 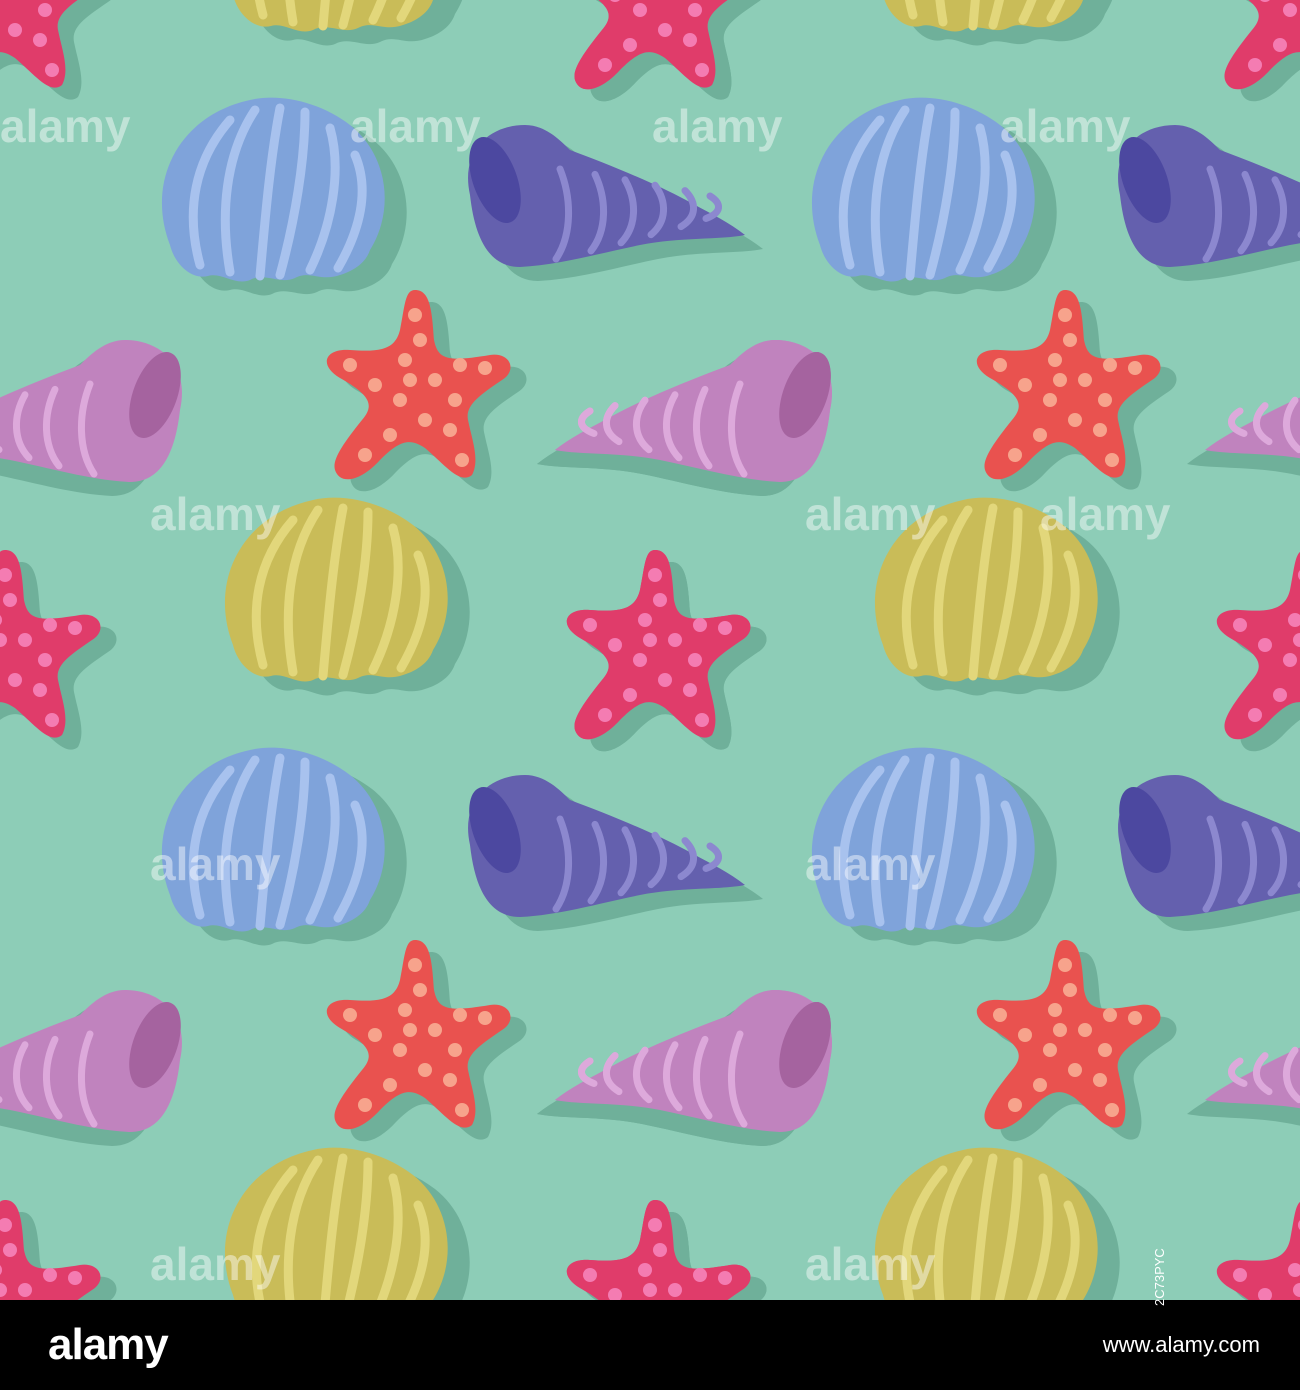 What do you see at coordinates (1159, 1277) in the screenshot?
I see `image-id: 2C73PYC` at bounding box center [1159, 1277].